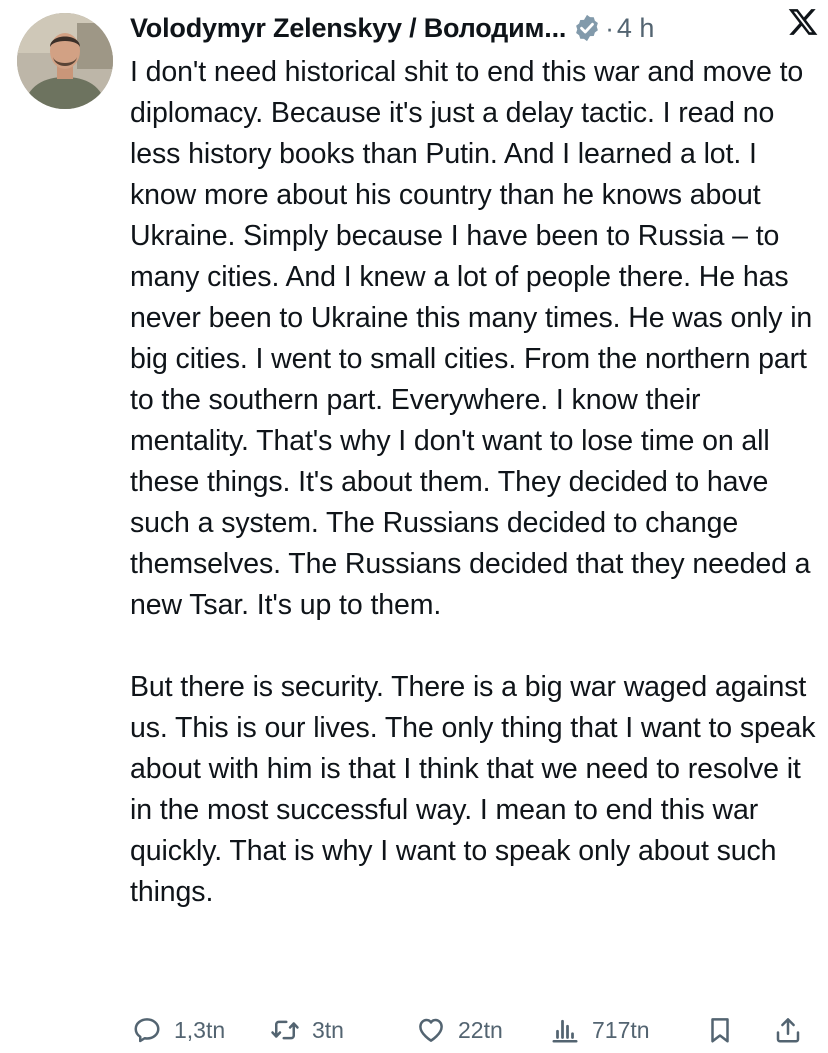  I want to click on avatar, so click(65, 61).